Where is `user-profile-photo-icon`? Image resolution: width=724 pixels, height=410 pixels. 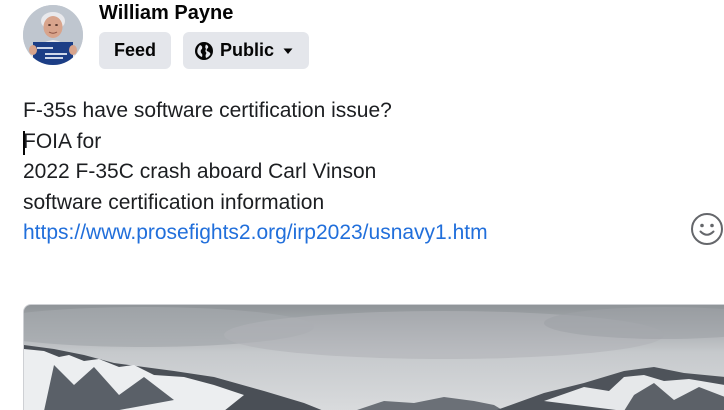
user-profile-photo-icon is located at coordinates (53, 35).